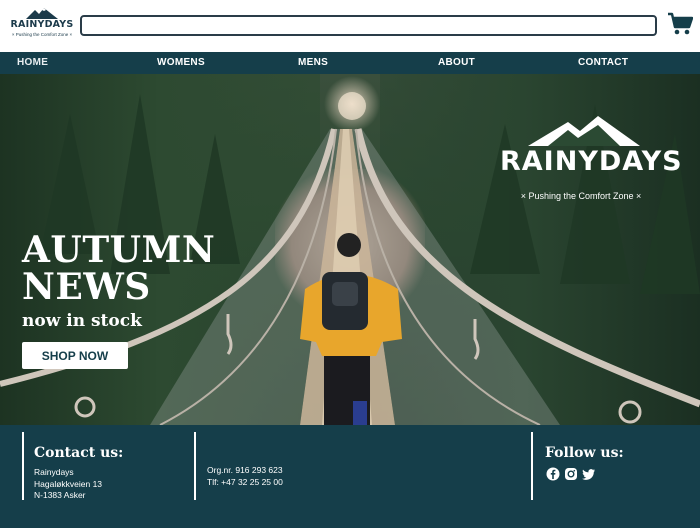 The height and width of the screenshot is (528, 700). I want to click on contact-heading: Contact us:, so click(79, 453).